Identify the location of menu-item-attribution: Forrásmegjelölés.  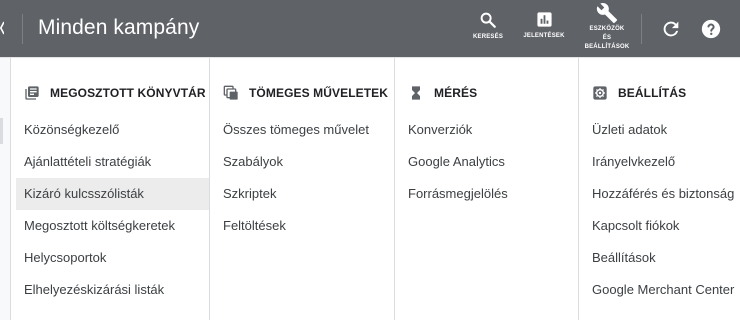
(489, 194).